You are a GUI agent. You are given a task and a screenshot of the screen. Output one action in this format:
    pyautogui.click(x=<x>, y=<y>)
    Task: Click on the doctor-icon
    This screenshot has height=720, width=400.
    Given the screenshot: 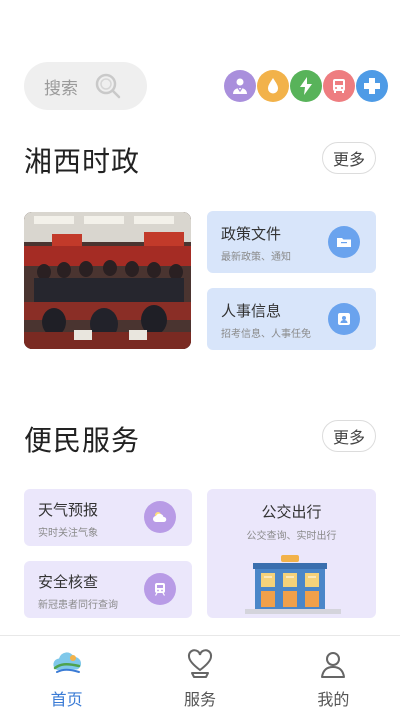 What is the action you would take?
    pyautogui.click(x=240, y=86)
    